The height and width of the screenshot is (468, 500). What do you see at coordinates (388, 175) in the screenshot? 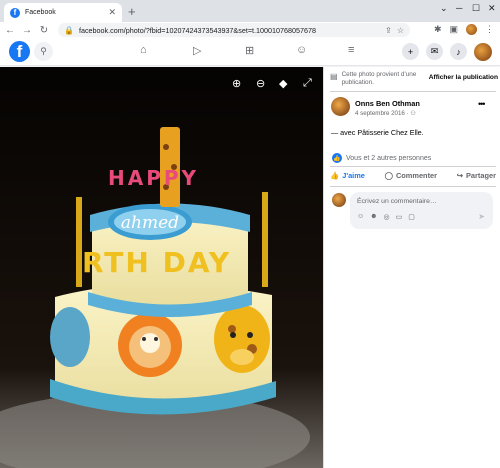
I see `comment-bubble-icon: ◯` at bounding box center [388, 175].